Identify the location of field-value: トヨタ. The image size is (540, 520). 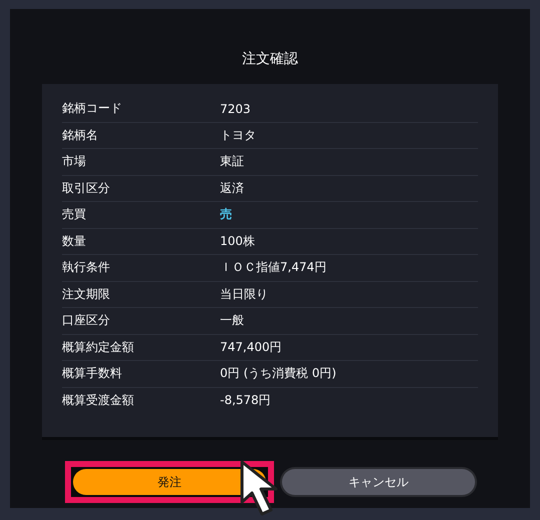
(238, 135).